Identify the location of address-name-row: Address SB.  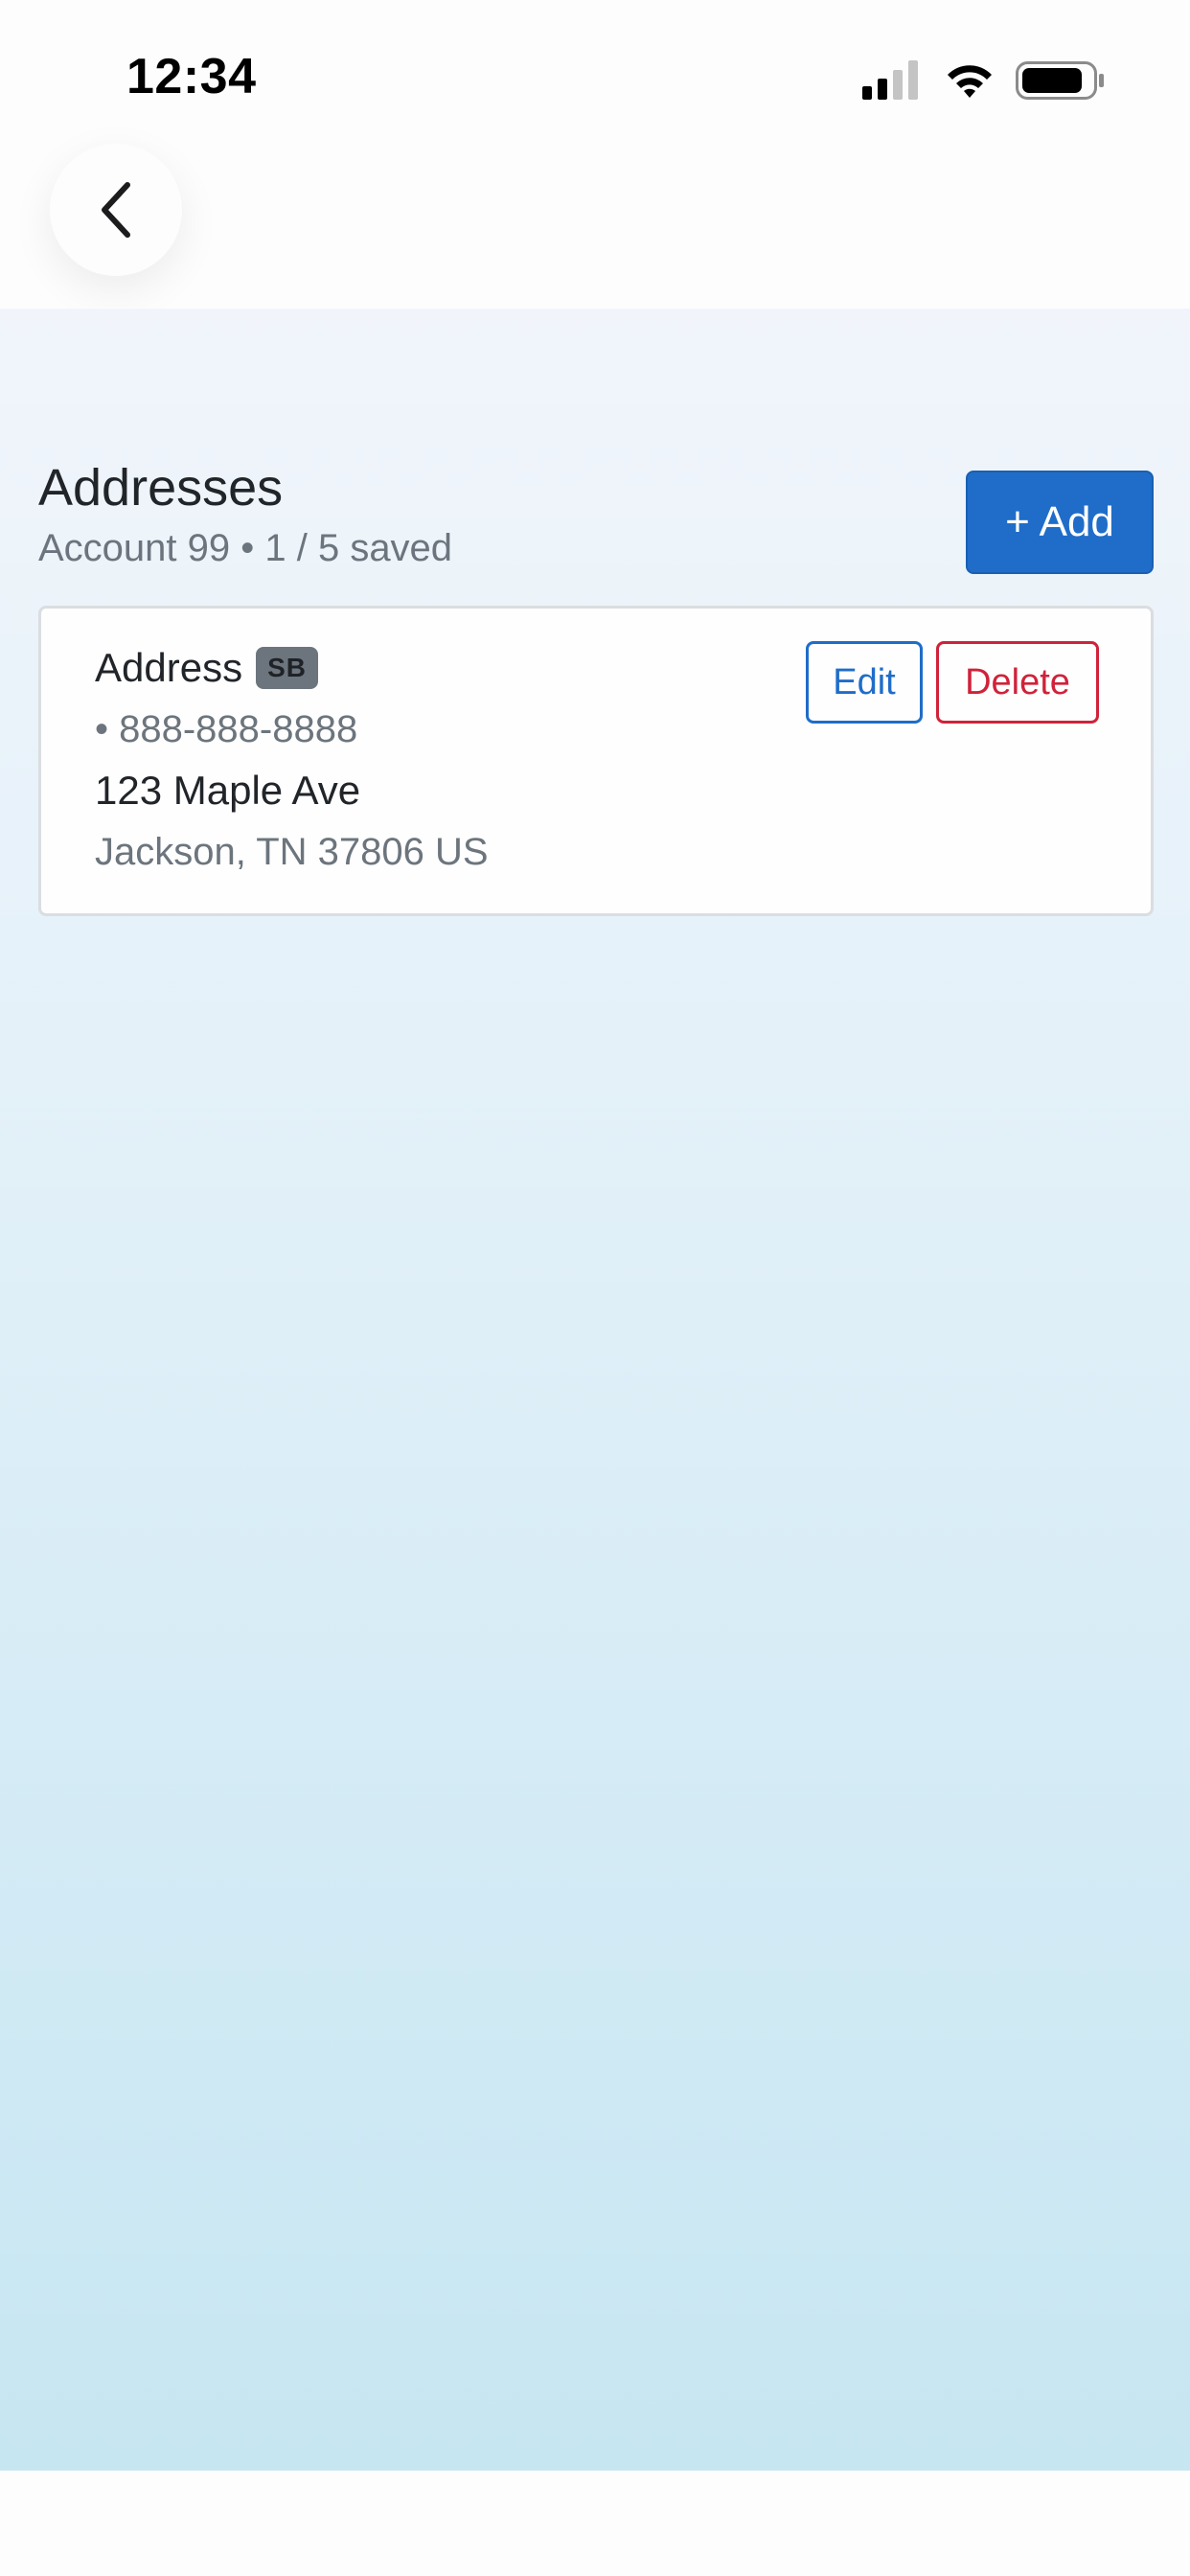
(207, 668).